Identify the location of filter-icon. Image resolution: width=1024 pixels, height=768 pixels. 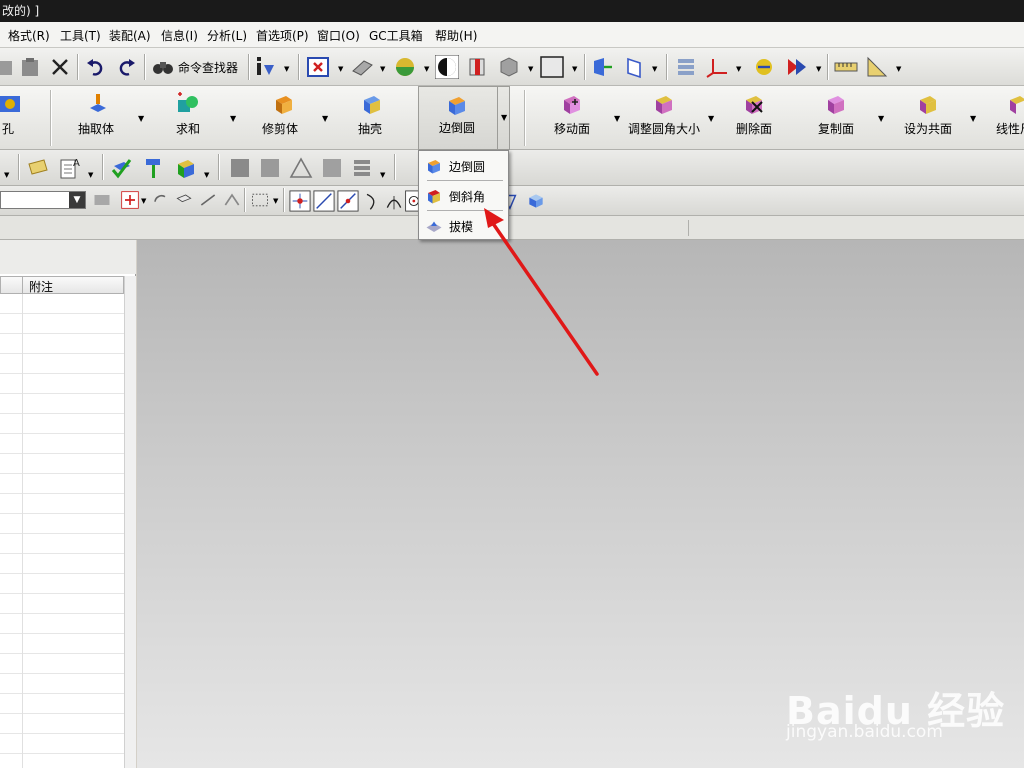
(130, 200).